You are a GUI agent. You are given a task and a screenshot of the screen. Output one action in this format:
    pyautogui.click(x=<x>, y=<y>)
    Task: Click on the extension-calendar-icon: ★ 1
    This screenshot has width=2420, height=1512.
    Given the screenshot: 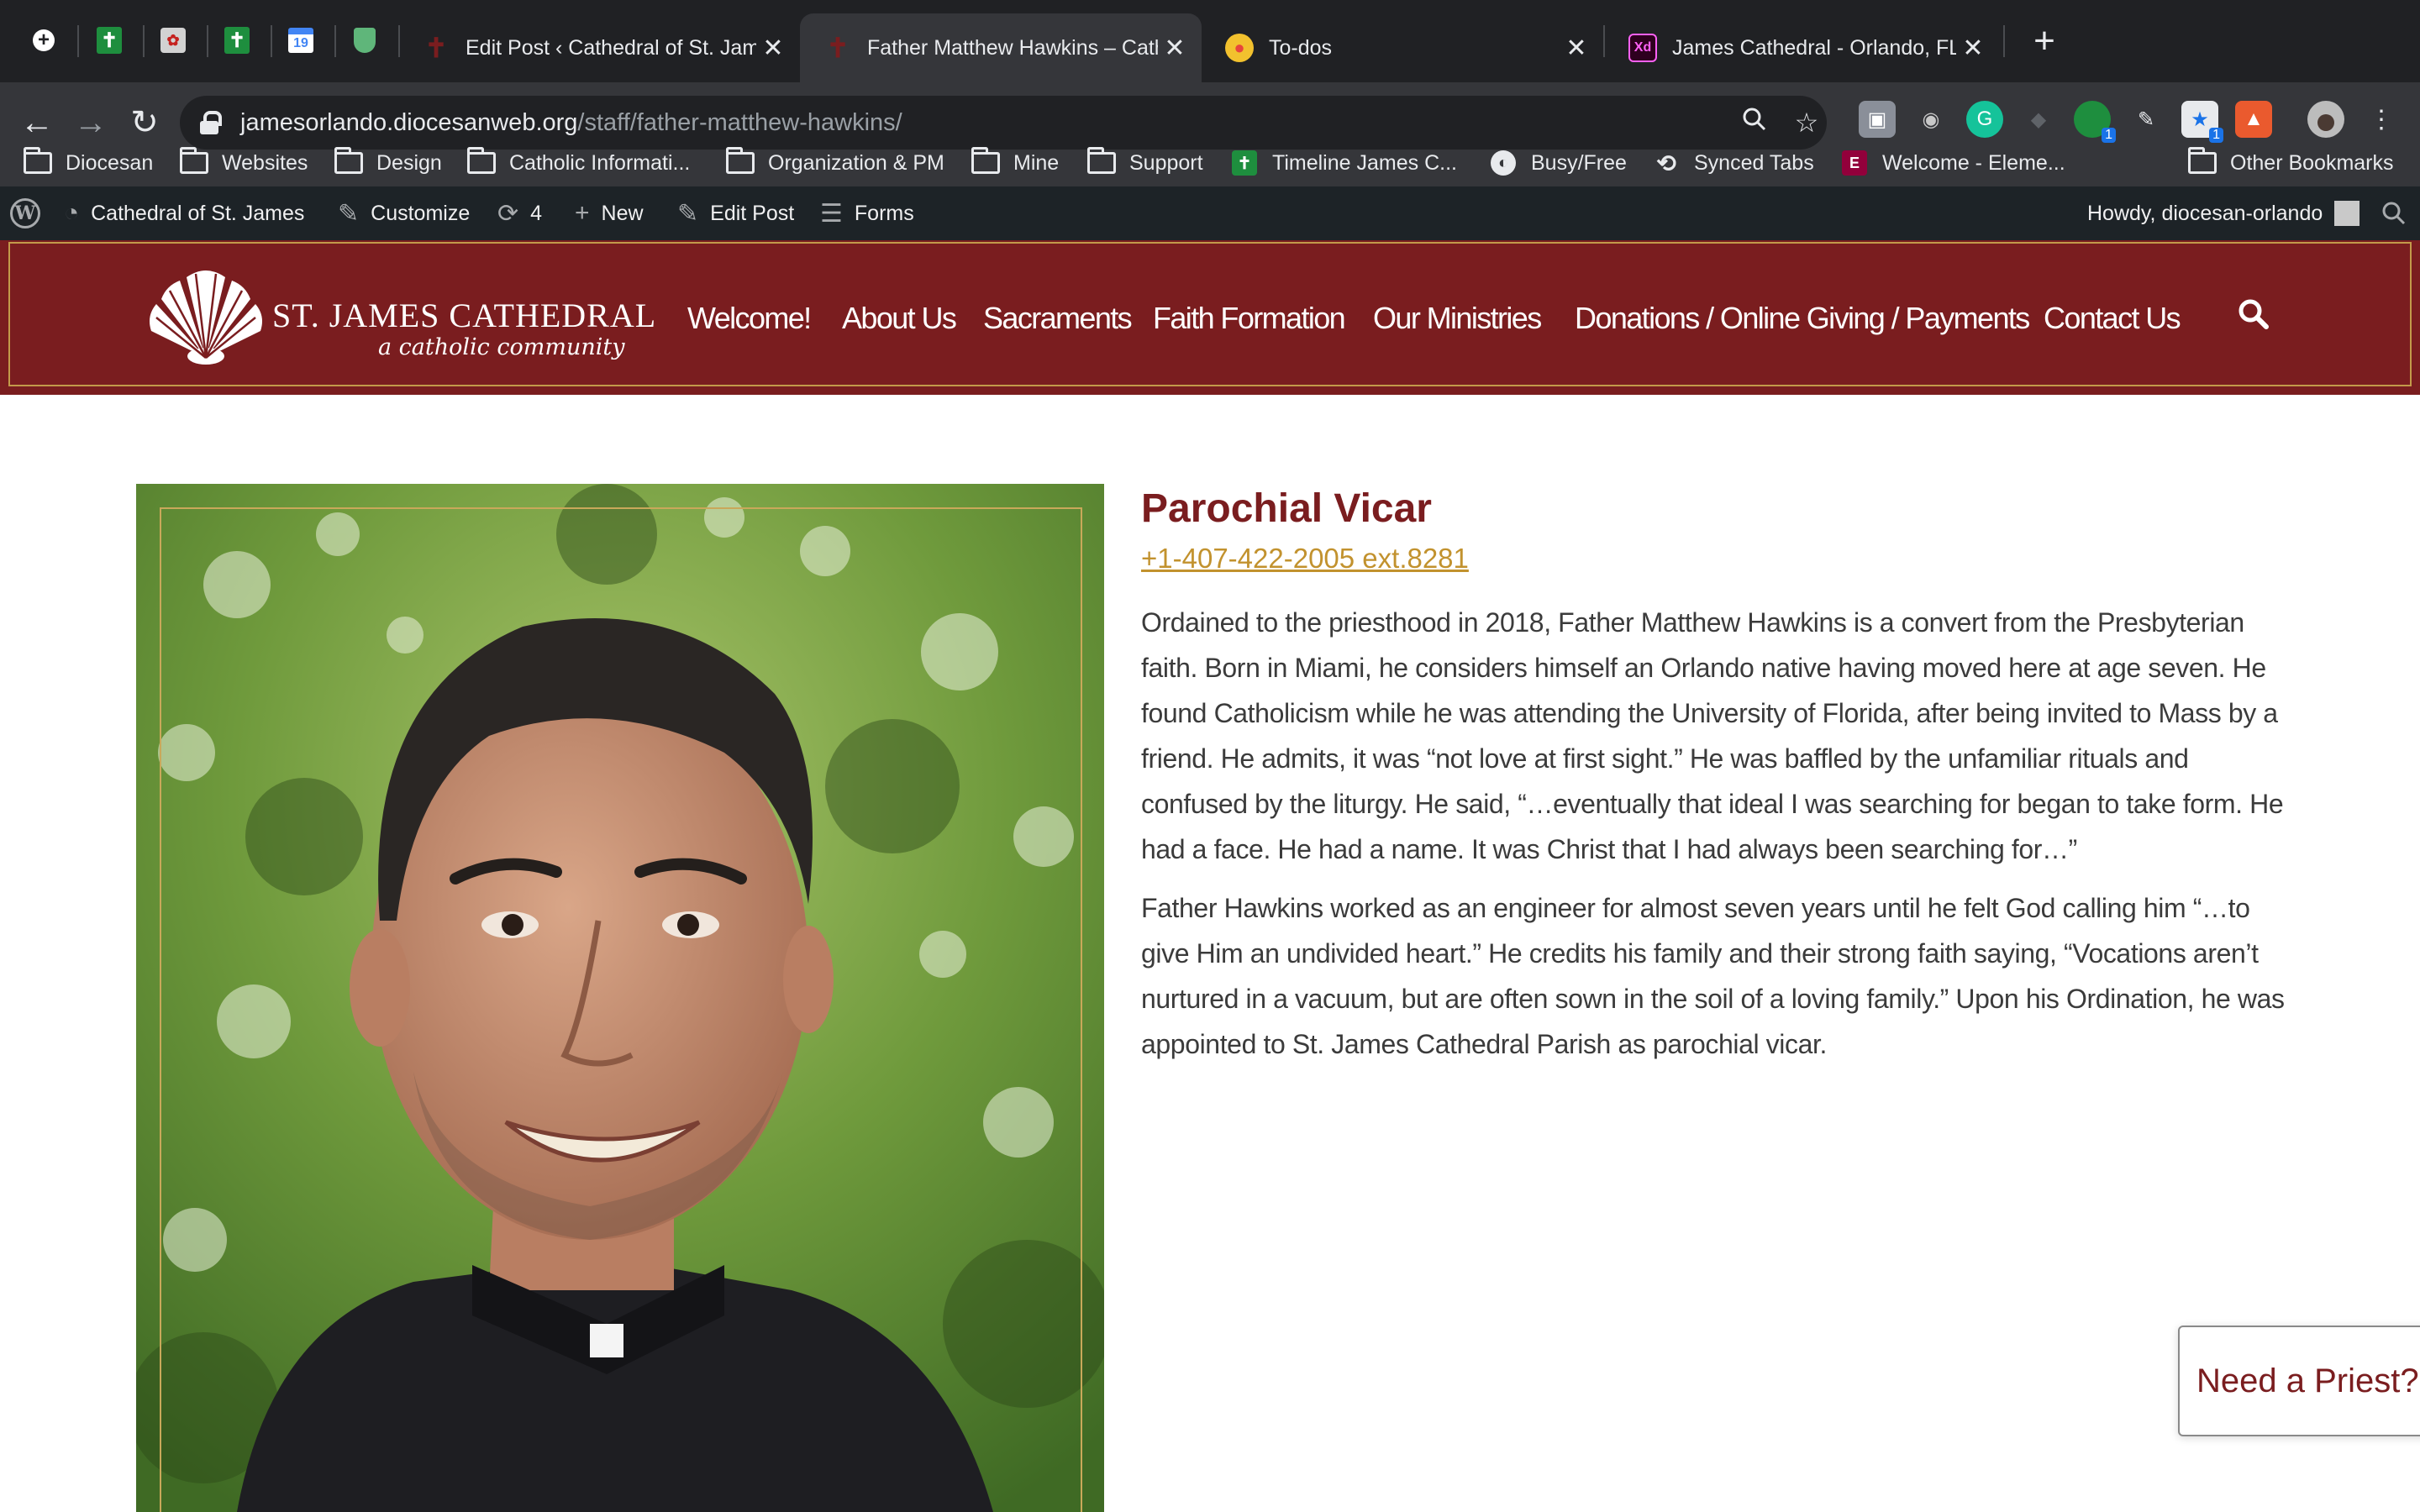 What is the action you would take?
    pyautogui.click(x=2202, y=122)
    